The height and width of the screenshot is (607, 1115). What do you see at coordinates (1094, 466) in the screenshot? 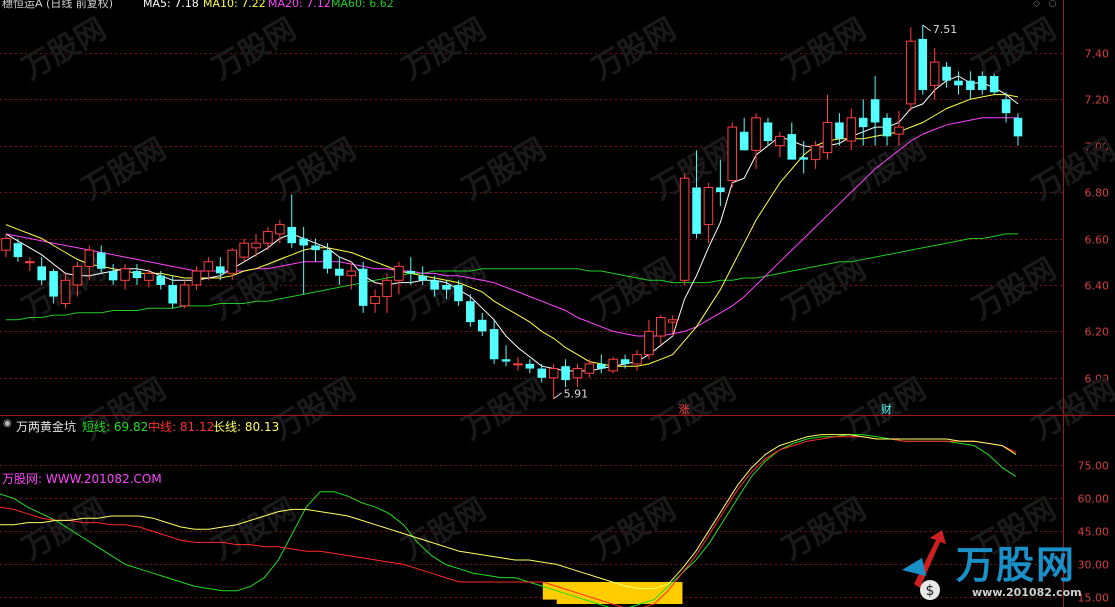
I see `indicator-tick-label: 75.00` at bounding box center [1094, 466].